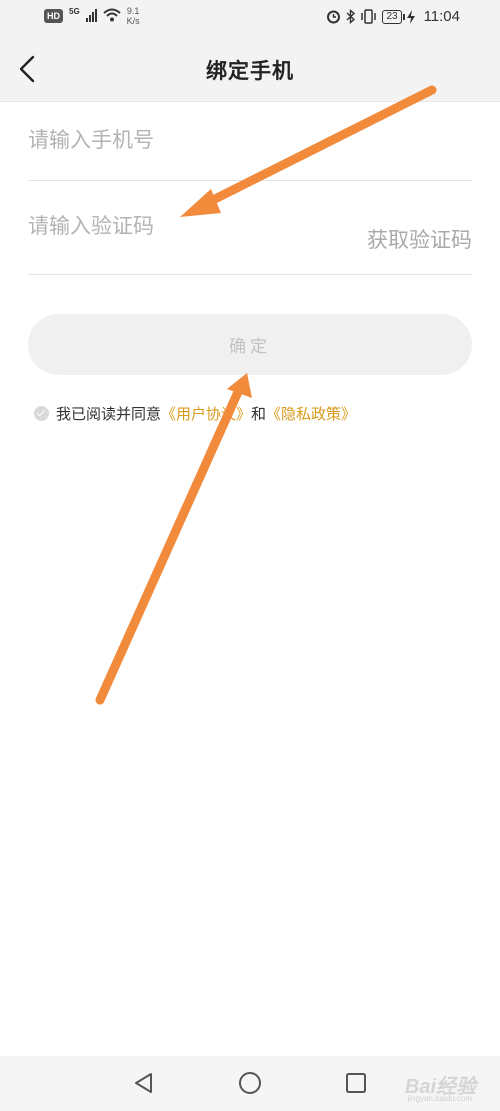 The height and width of the screenshot is (1111, 500). I want to click on verification-code-input, so click(178, 226).